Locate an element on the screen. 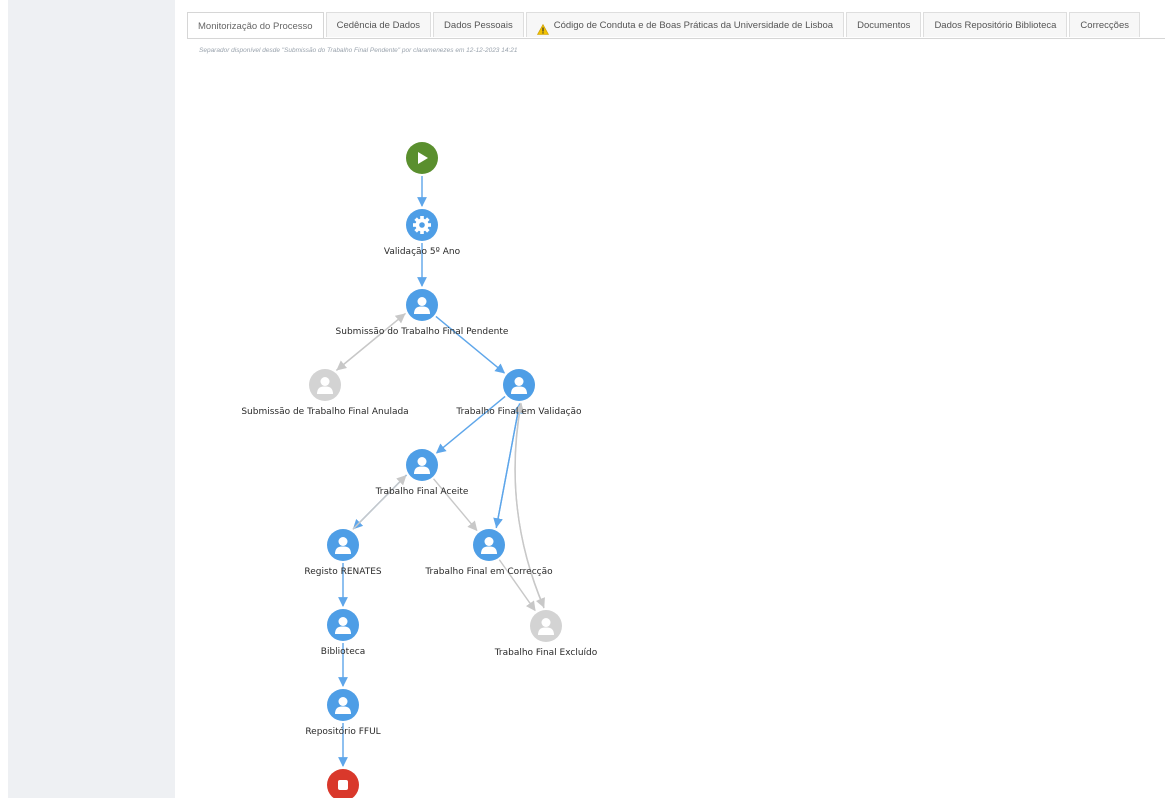 This screenshot has height=798, width=1165. node-label: Trabalho Final em Correcção is located at coordinates (488, 572).